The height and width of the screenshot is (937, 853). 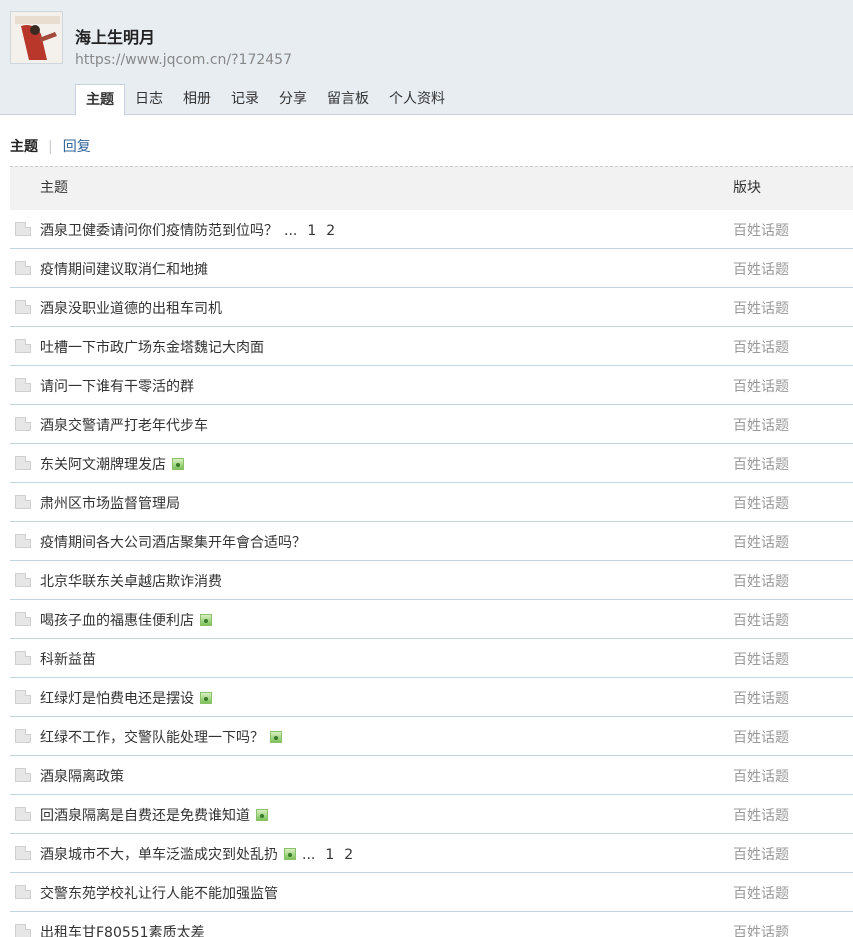 What do you see at coordinates (245, 99) in the screenshot?
I see `tab-records: 记录` at bounding box center [245, 99].